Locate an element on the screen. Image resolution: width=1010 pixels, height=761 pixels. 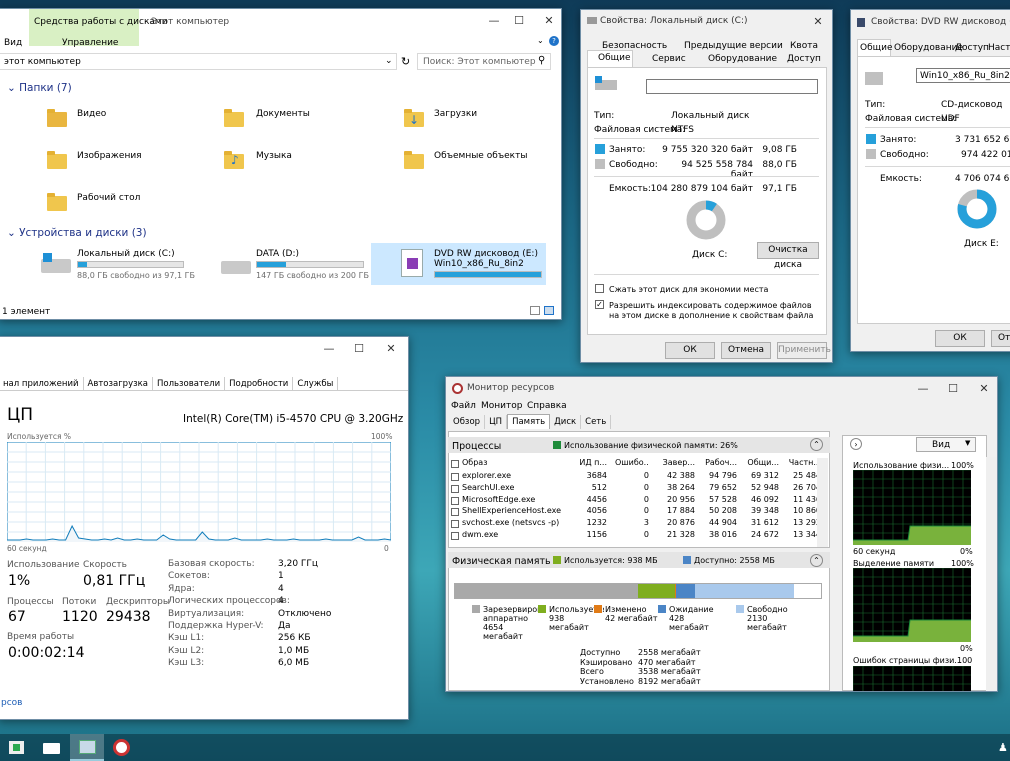
tab-service: Сервис is located at coordinates (669, 59).